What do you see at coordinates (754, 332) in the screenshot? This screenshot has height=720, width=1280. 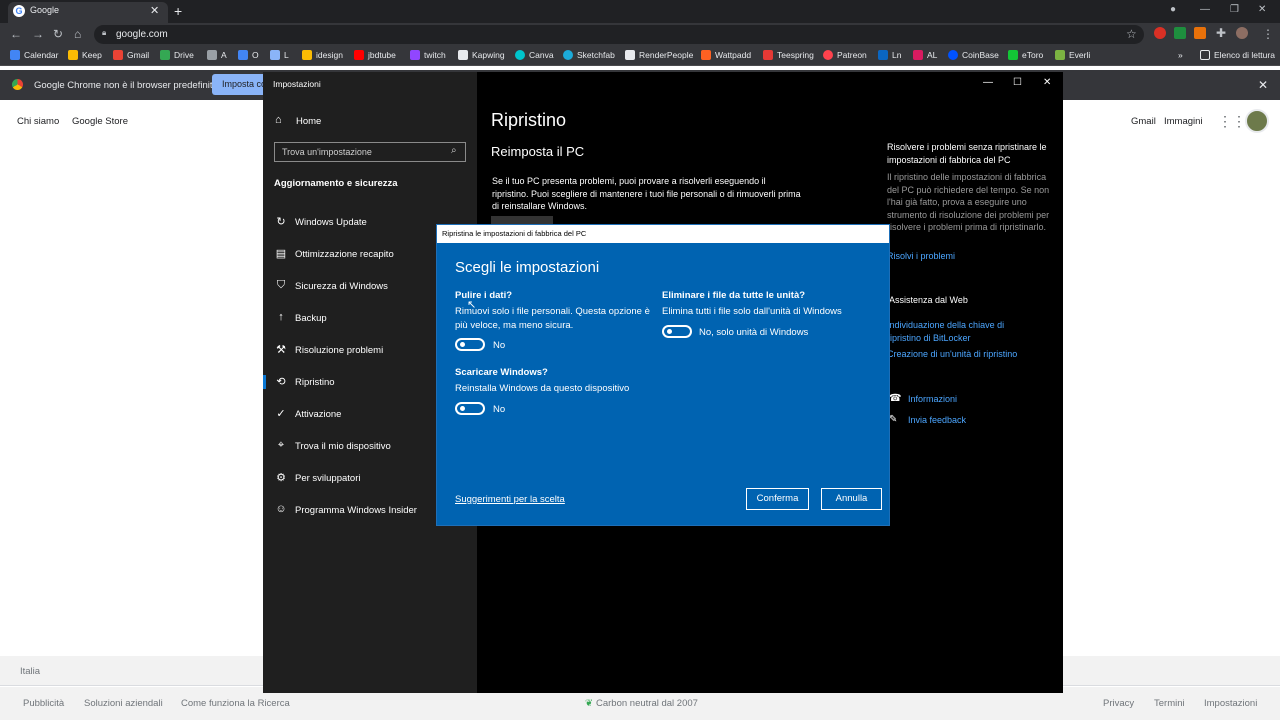 I see `delete-all-drives-value: No, solo unità di Windows` at bounding box center [754, 332].